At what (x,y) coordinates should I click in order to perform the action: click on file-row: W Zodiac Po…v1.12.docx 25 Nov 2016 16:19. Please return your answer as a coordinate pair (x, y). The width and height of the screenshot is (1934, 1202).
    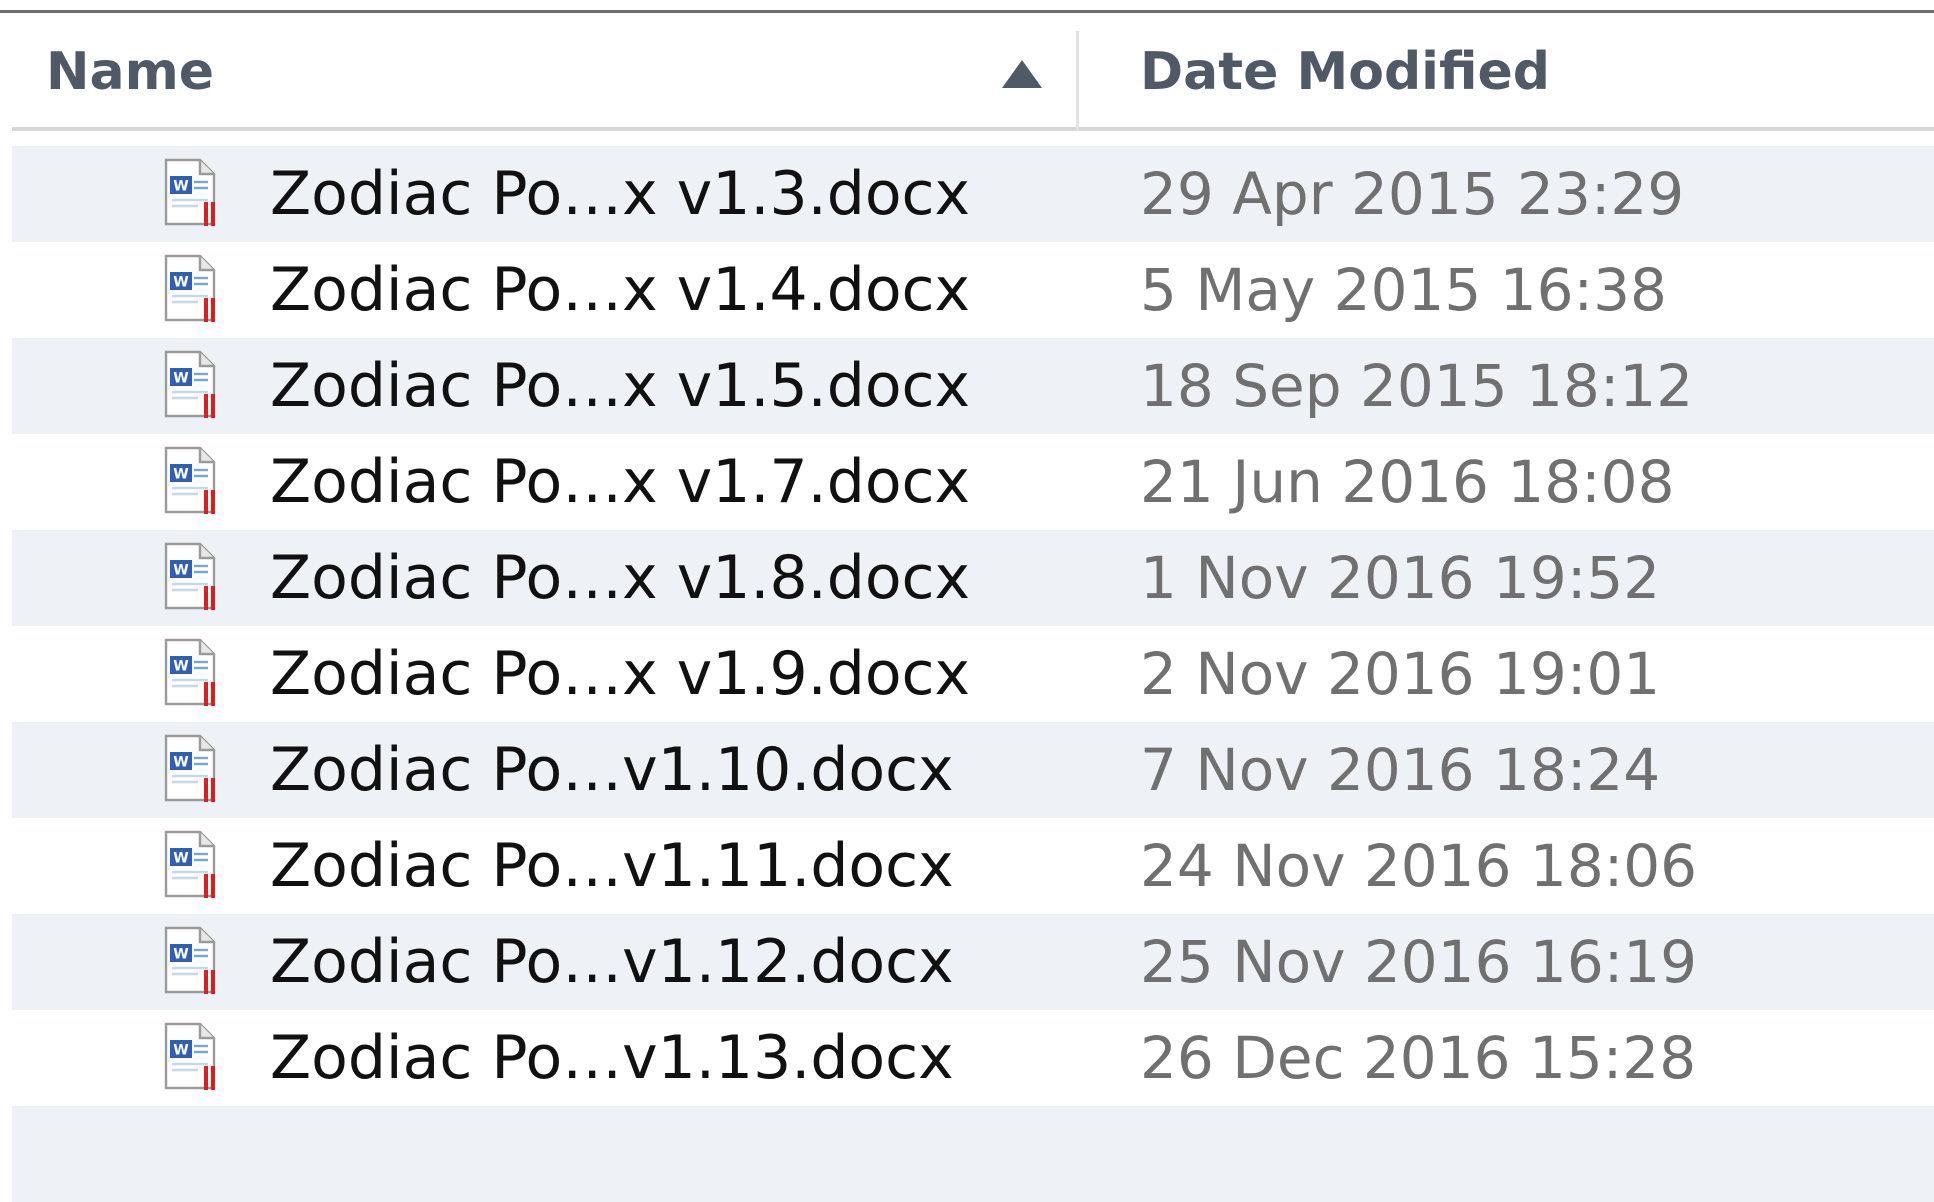
    Looking at the image, I should click on (973, 962).